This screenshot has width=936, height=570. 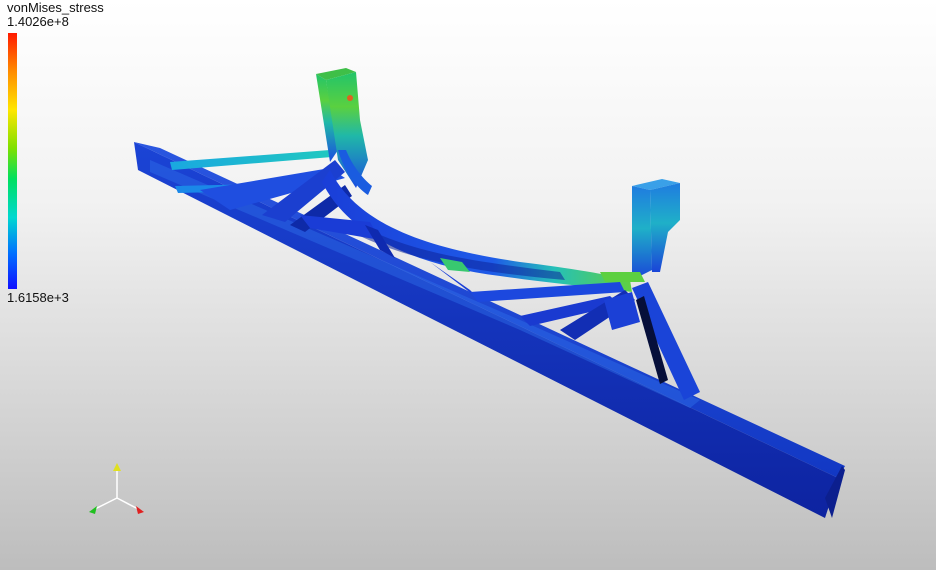 I want to click on z-axis-line, so click(x=105, y=504).